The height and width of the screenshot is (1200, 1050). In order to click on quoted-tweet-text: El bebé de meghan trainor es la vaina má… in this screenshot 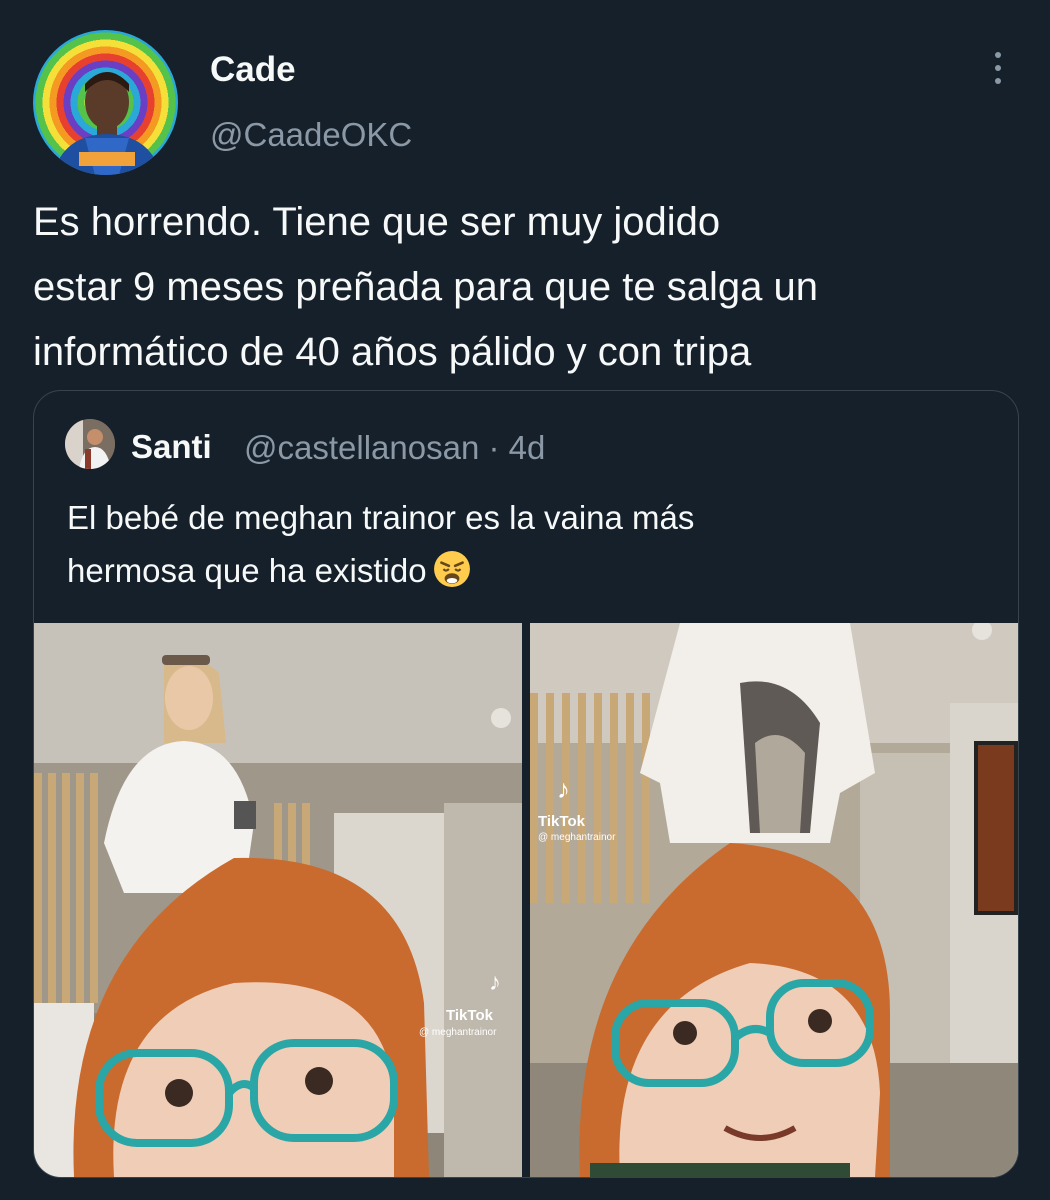, I will do `click(527, 544)`.